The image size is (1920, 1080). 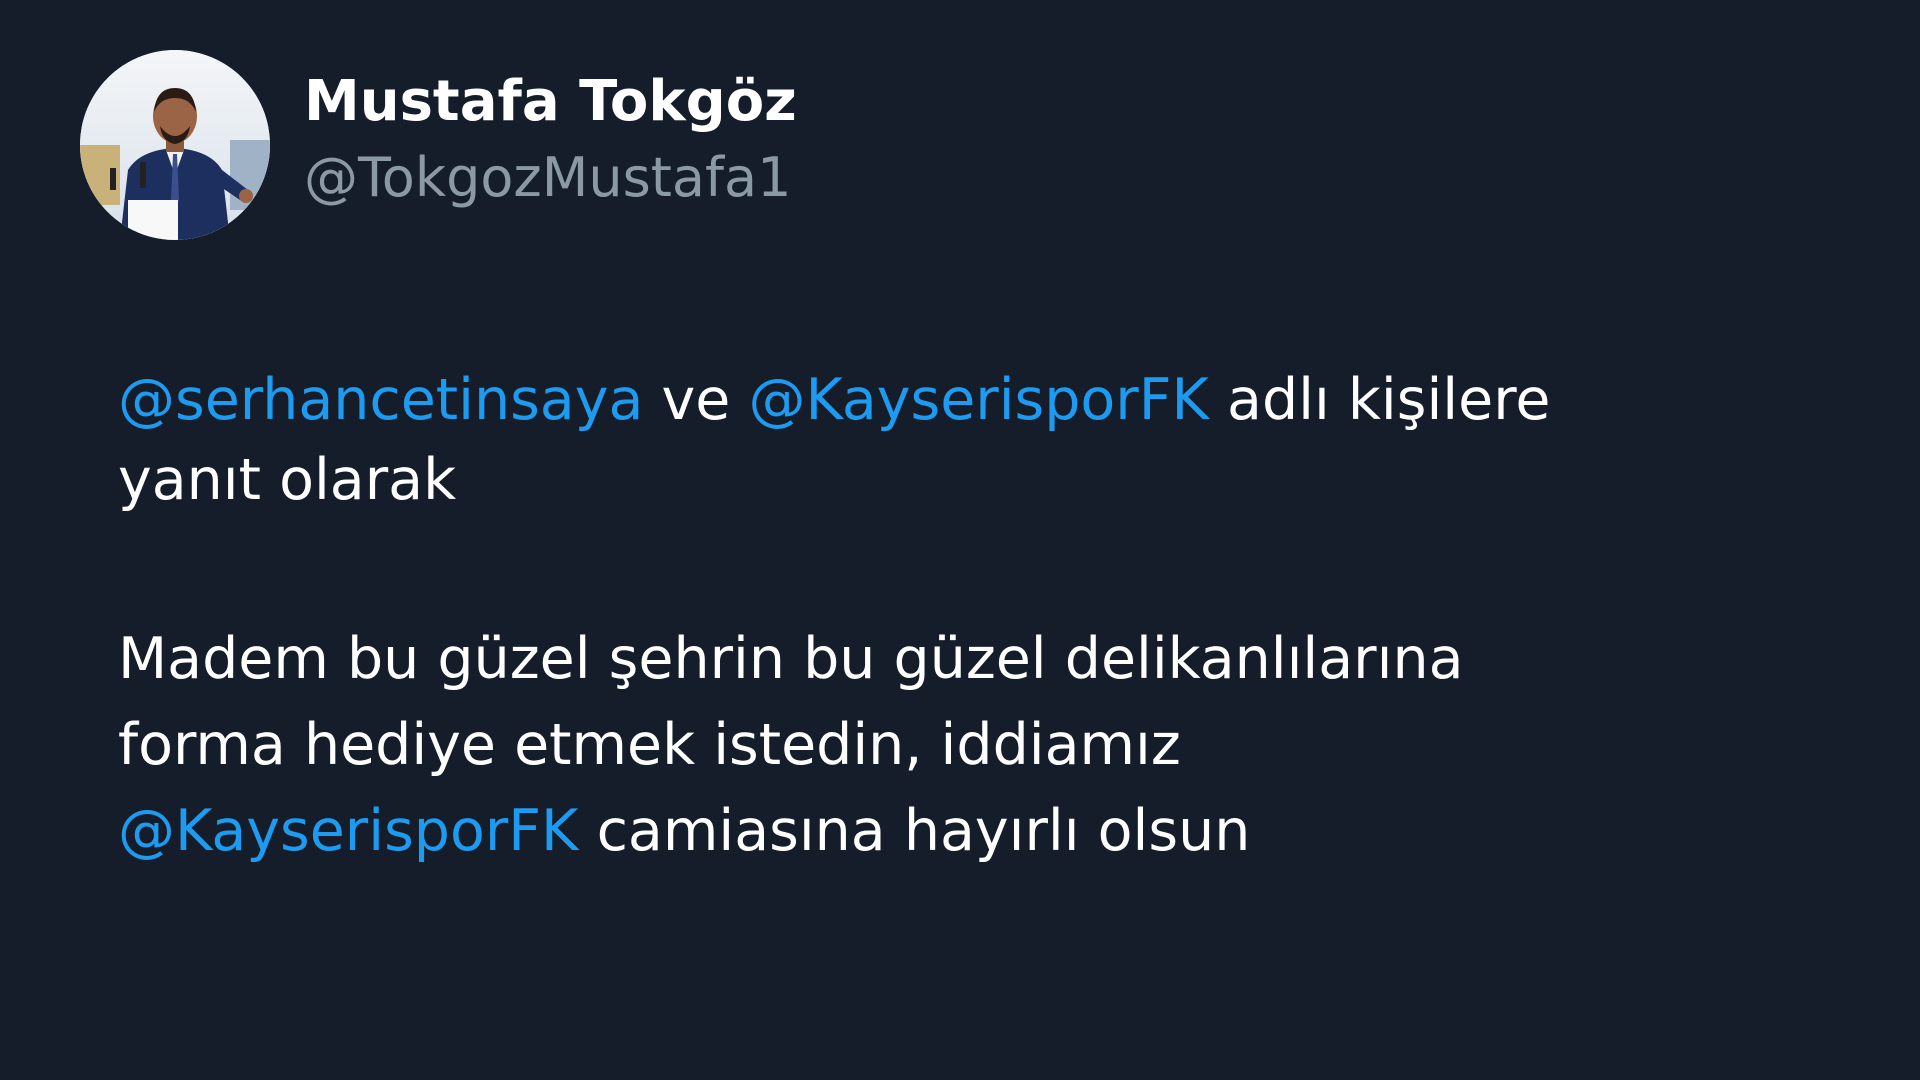 I want to click on reply-suffix: adlı kişilere, so click(x=1389, y=400).